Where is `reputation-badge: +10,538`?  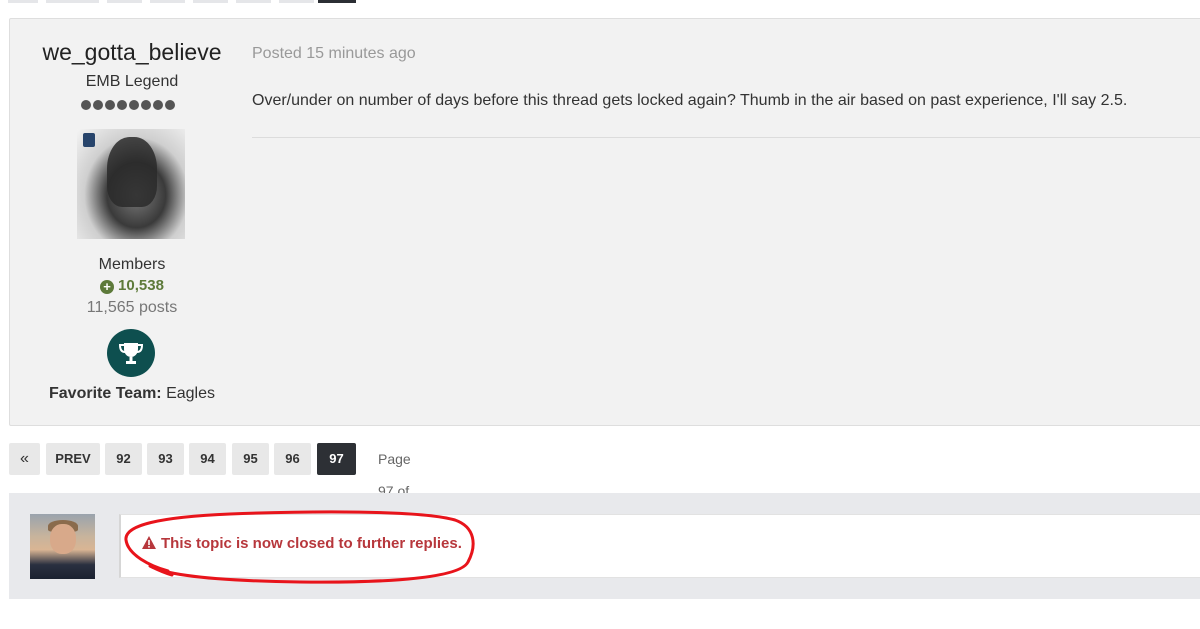
reputation-badge: +10,538 is located at coordinates (132, 285).